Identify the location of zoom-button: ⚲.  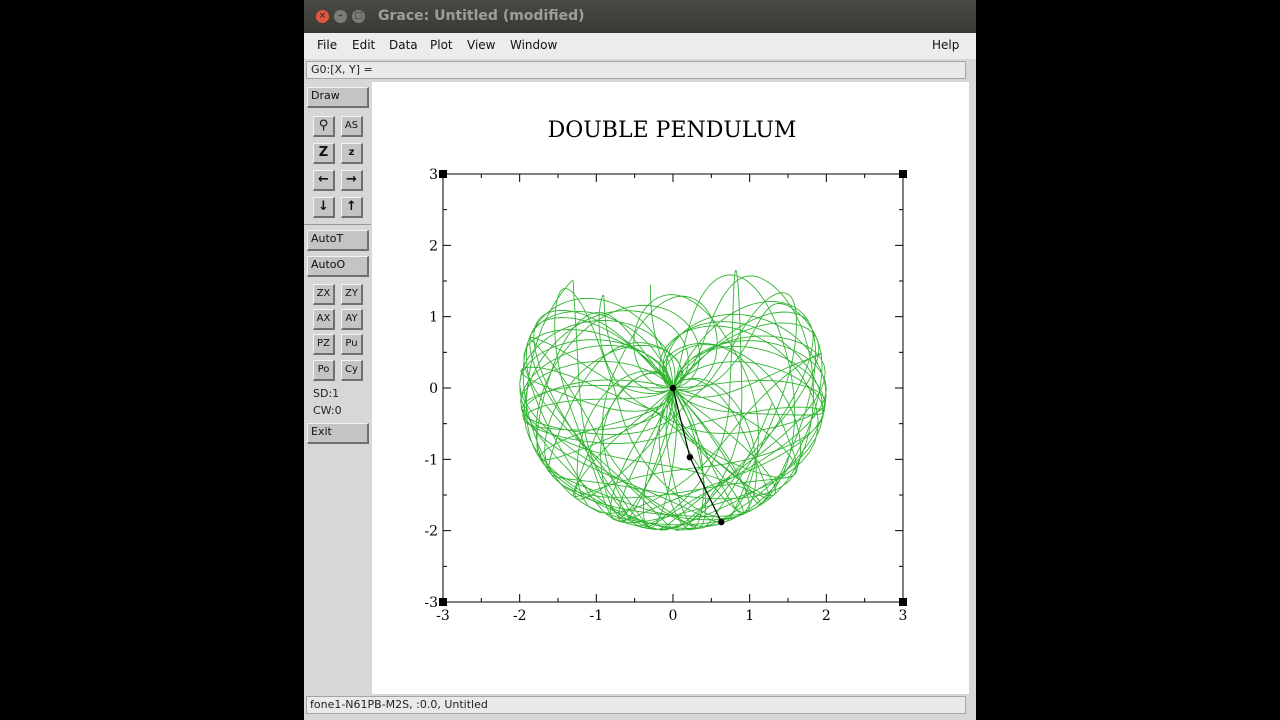
(324, 126).